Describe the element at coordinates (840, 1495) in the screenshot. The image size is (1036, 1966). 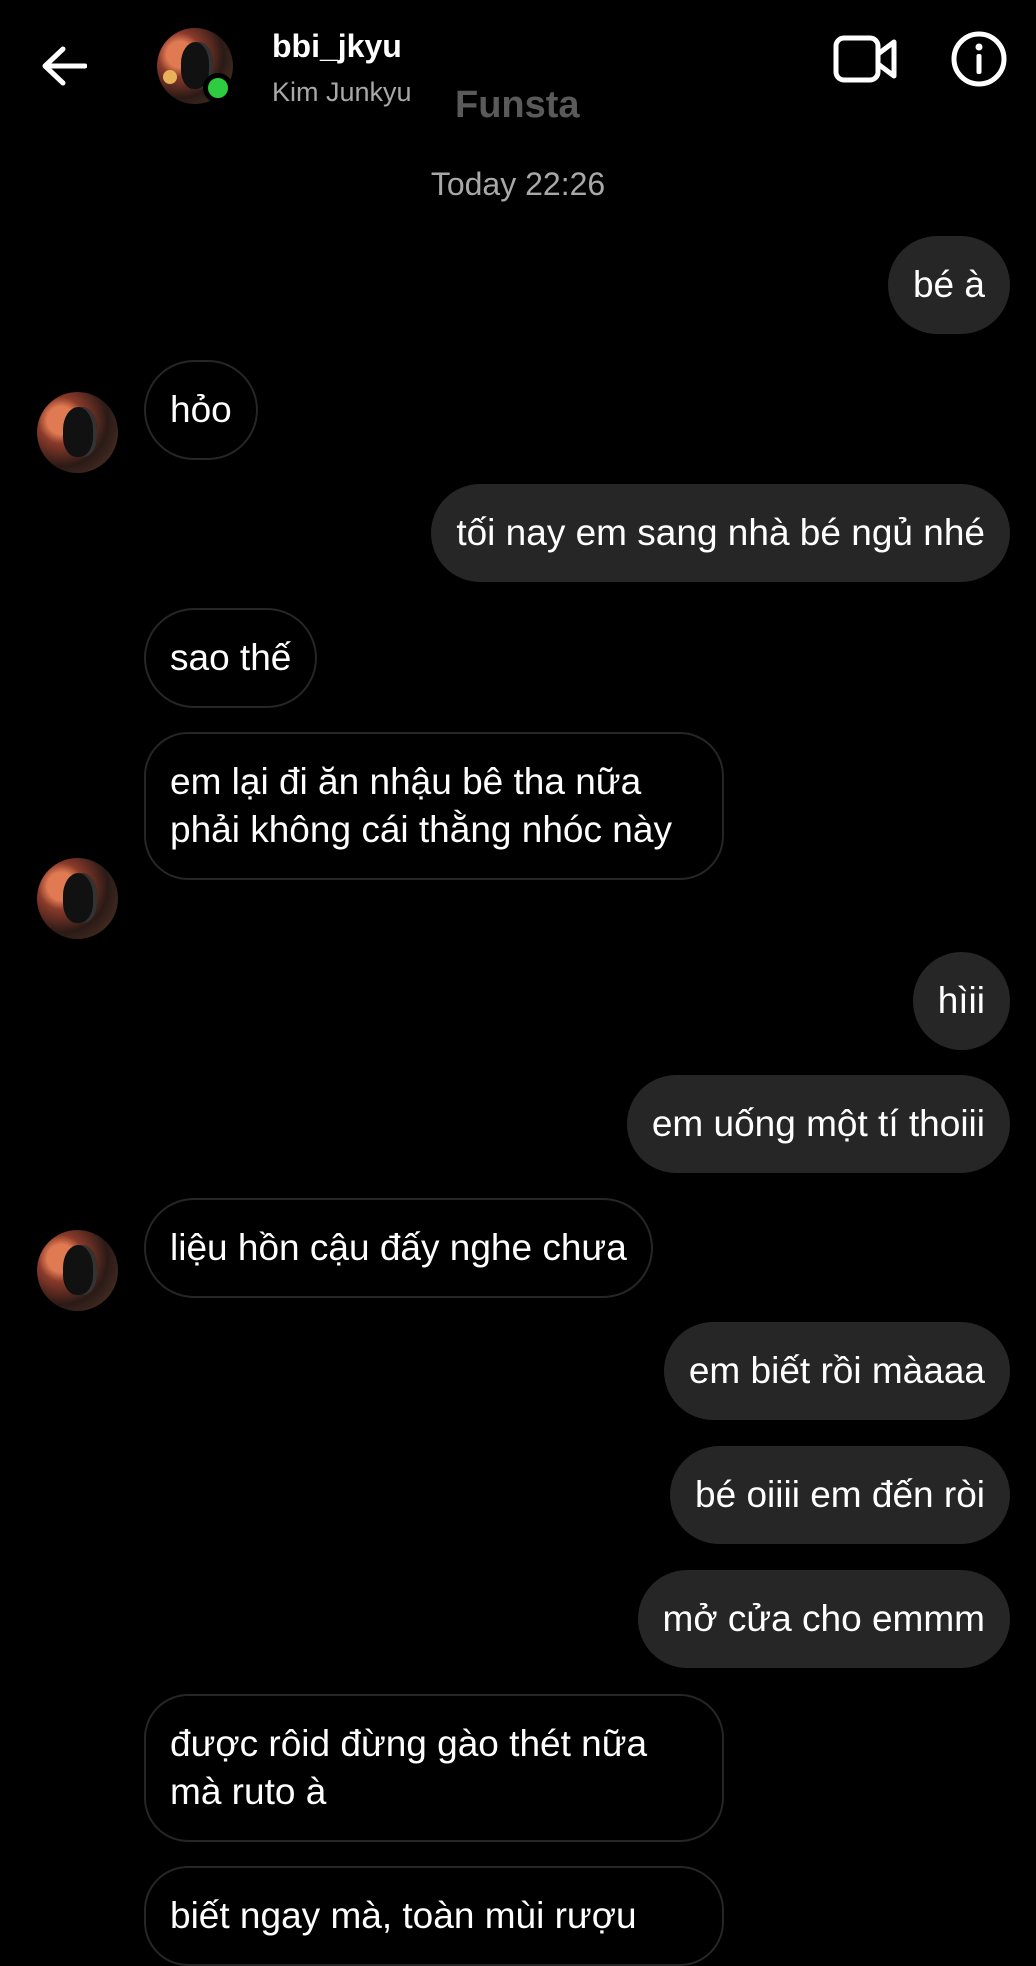
I see `message-bubble-outgoing: bé oiiii em đến ròi` at that location.